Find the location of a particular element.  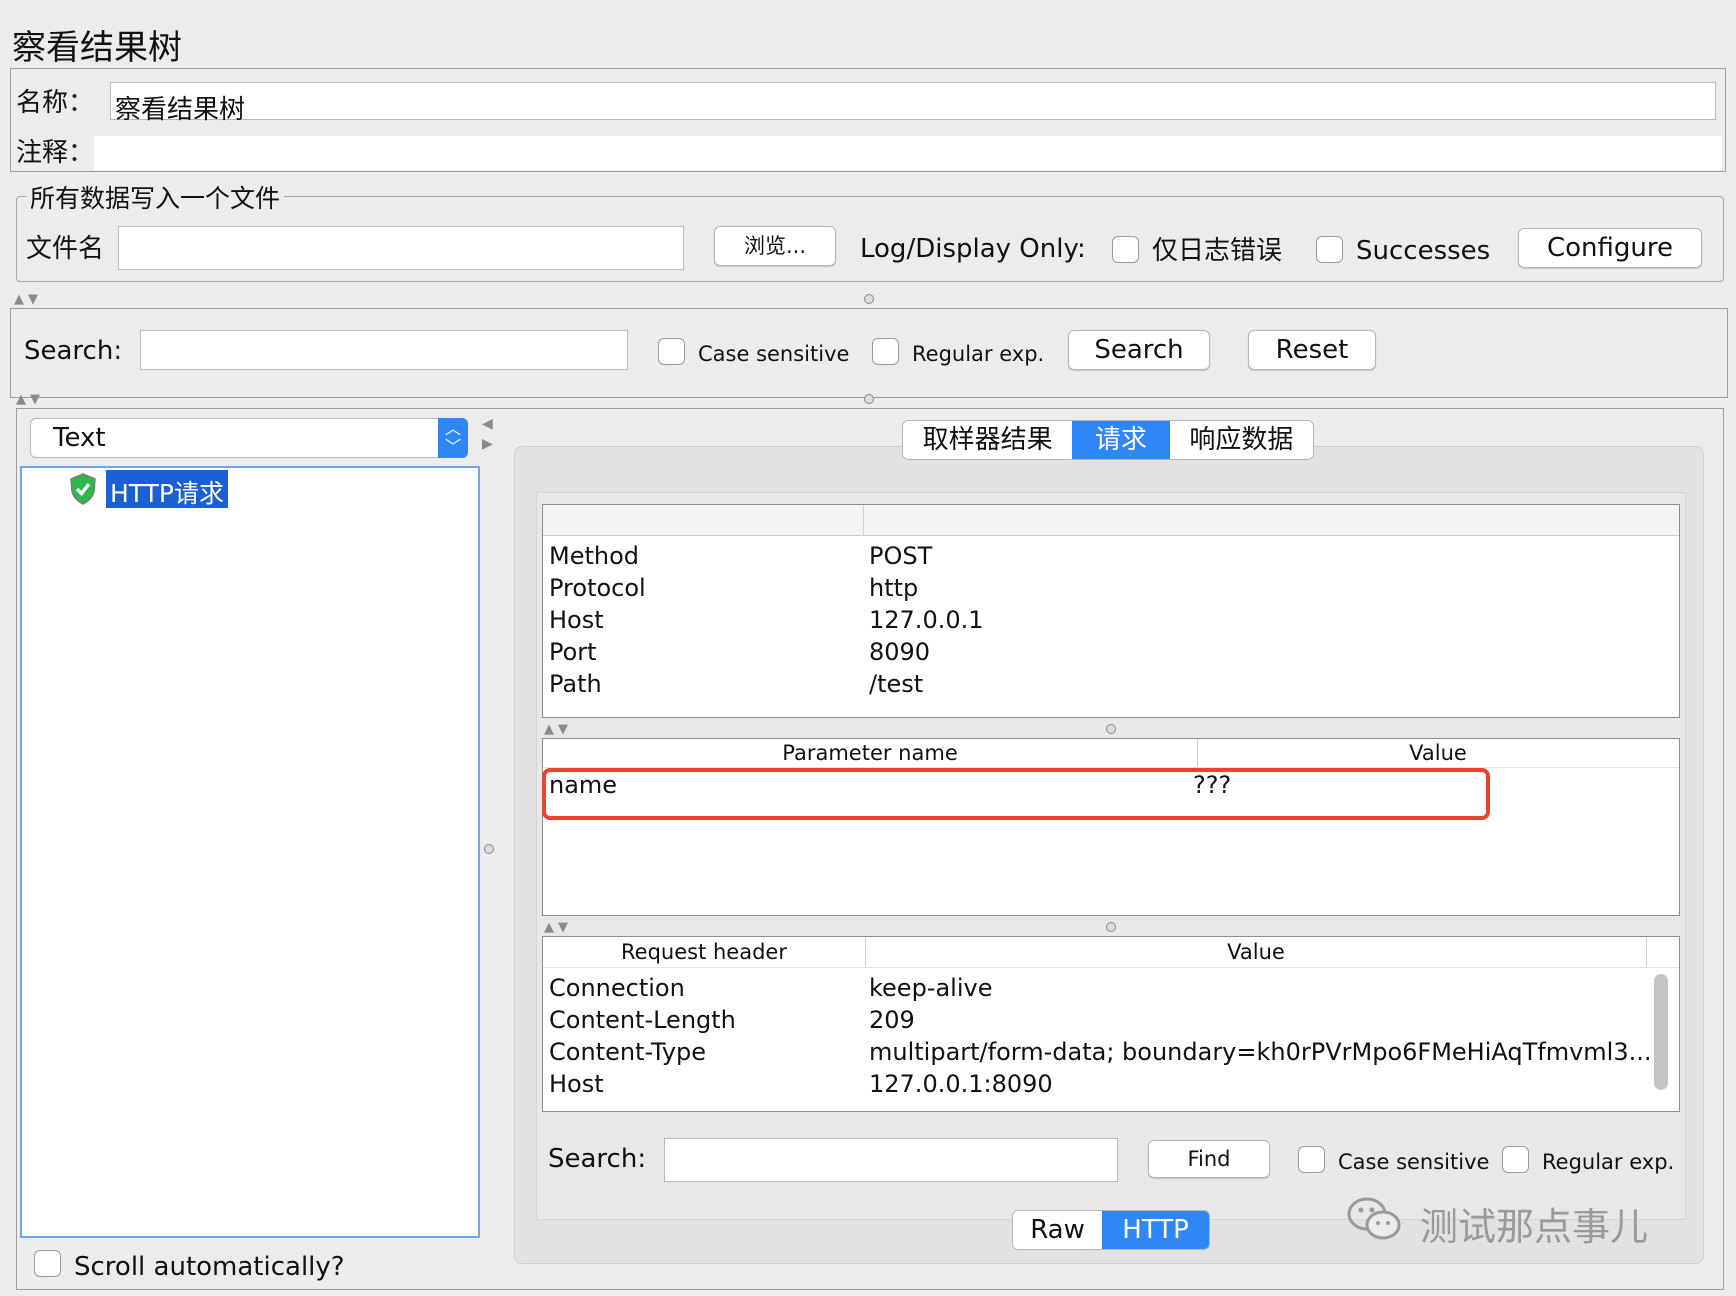

tab-request: 请求 is located at coordinates (1121, 440).